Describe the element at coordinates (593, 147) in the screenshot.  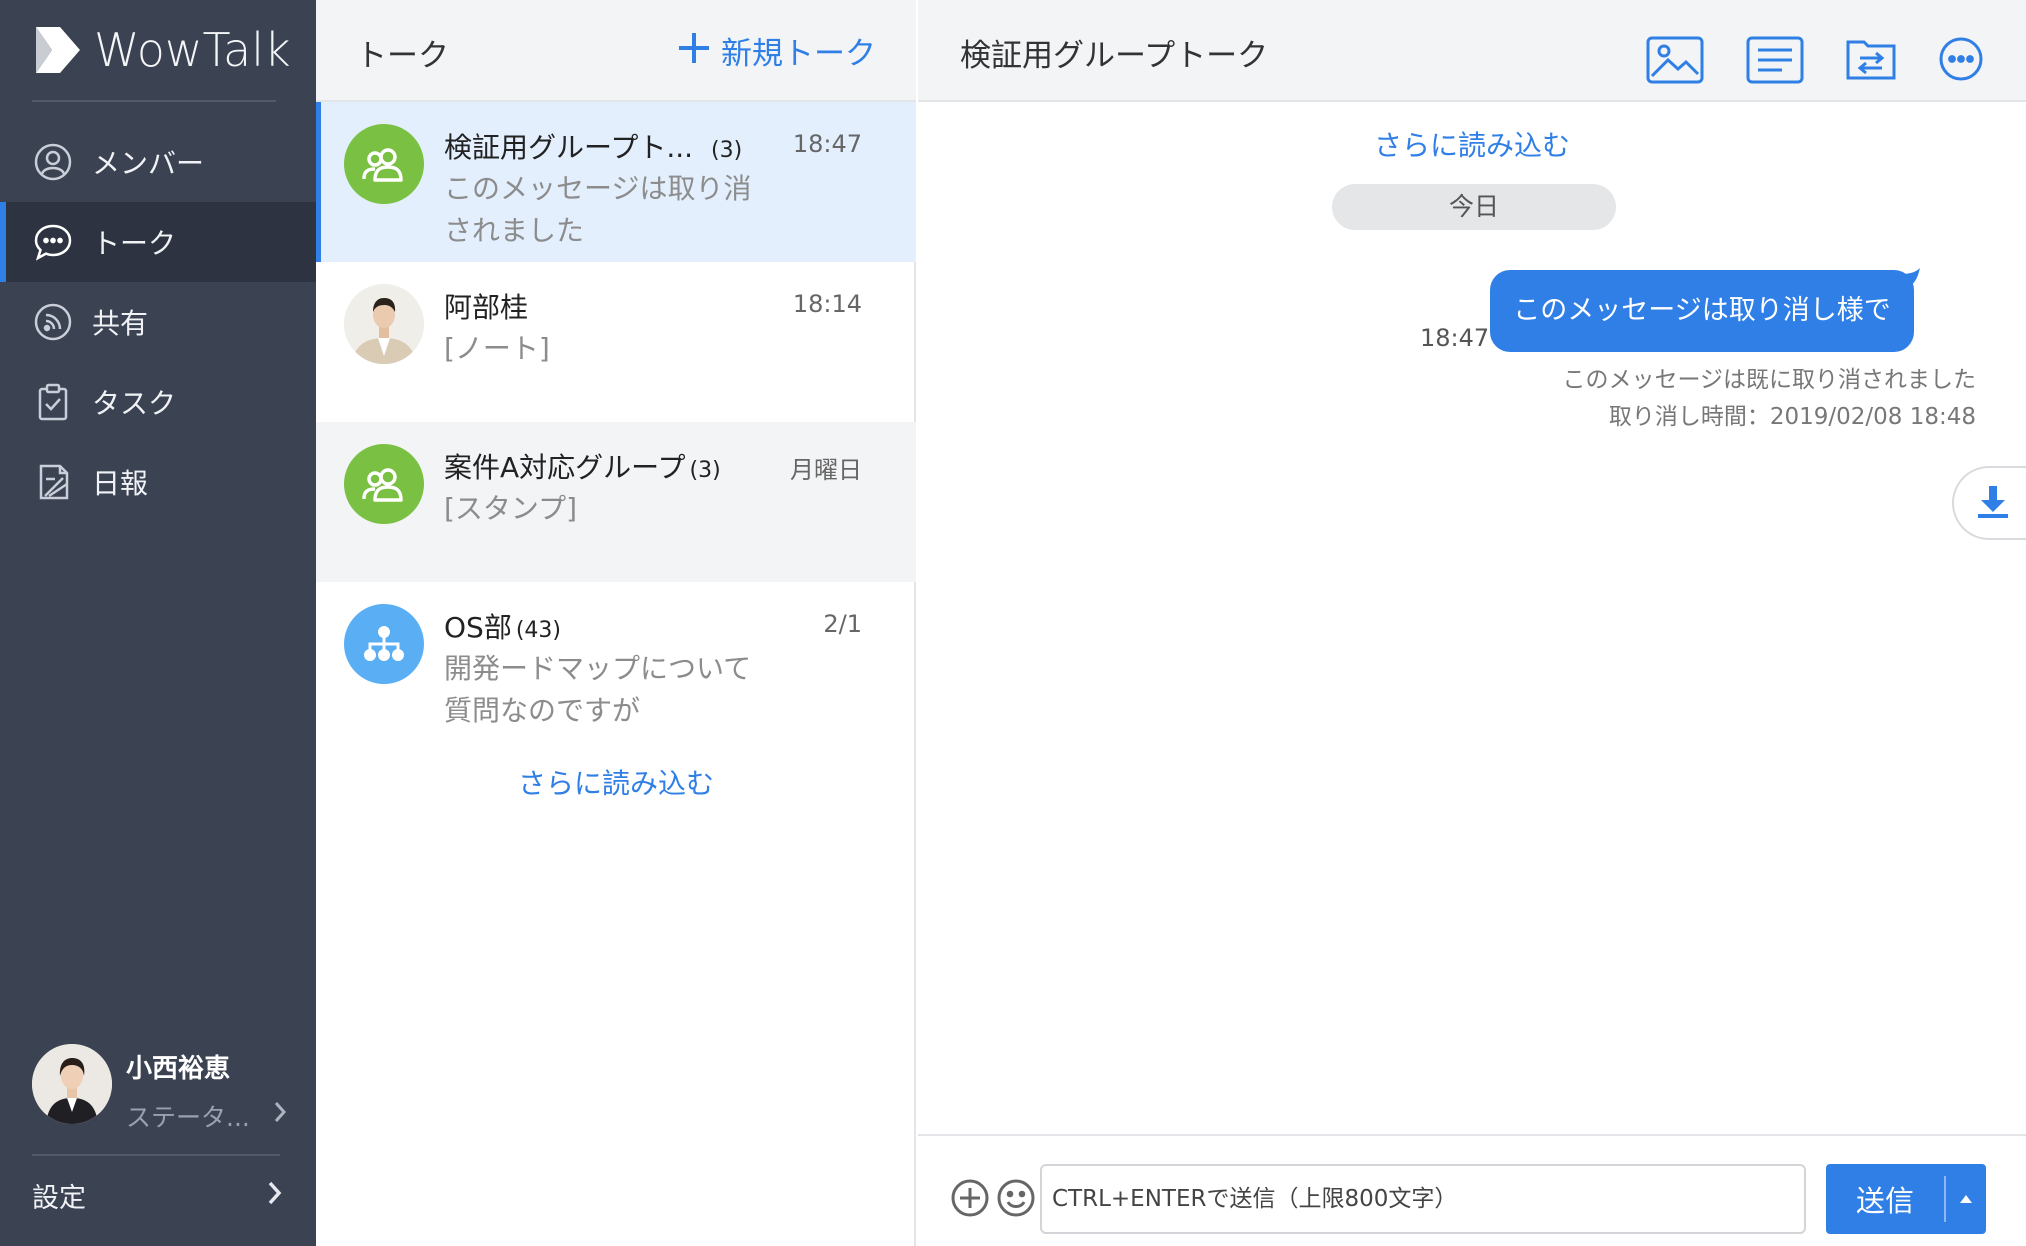
I see `talk-name: 検証用グループト... (3)` at that location.